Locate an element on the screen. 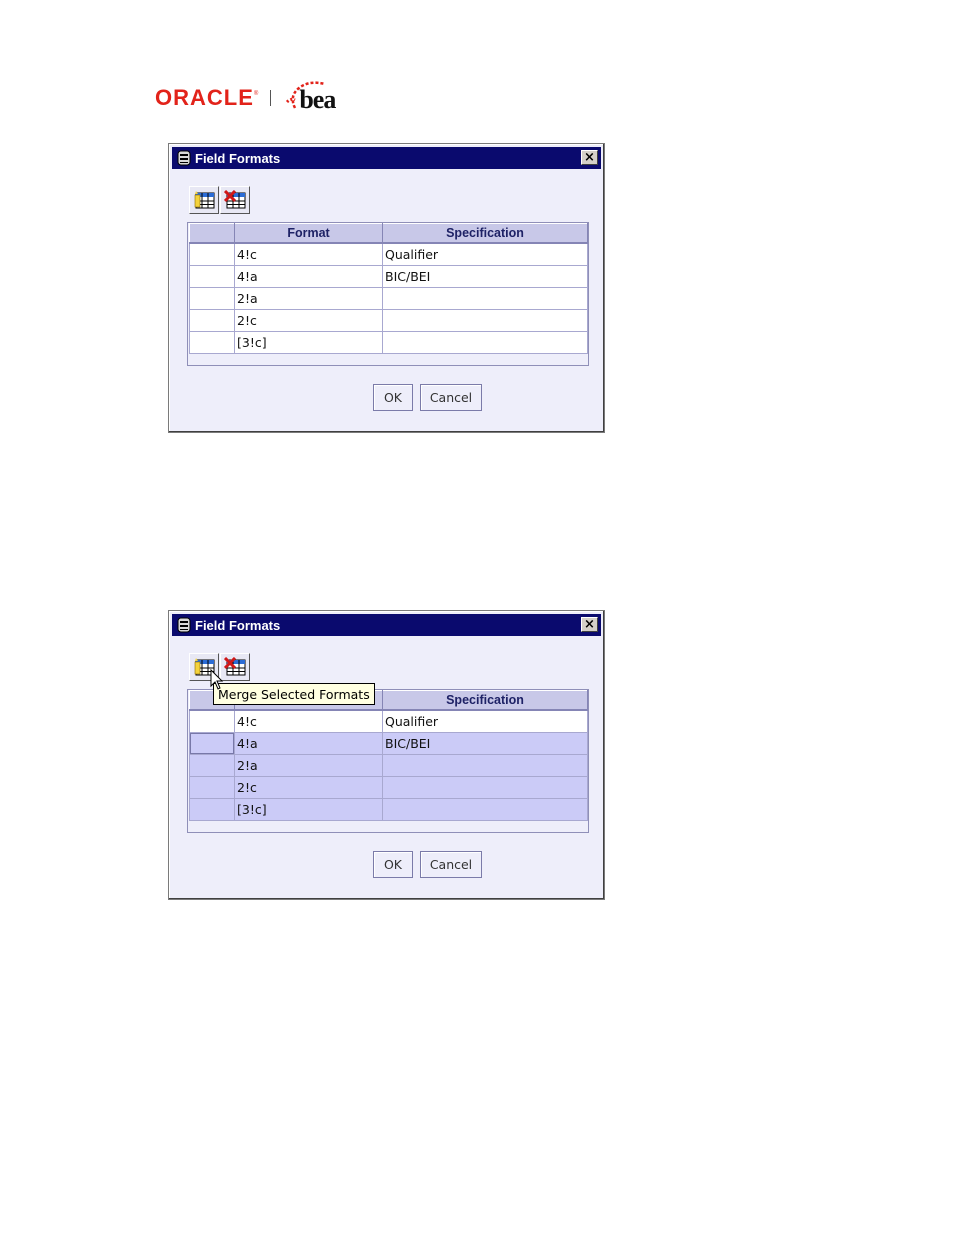 Image resolution: width=954 pixels, height=1235 pixels. logo-divider is located at coordinates (271, 98).